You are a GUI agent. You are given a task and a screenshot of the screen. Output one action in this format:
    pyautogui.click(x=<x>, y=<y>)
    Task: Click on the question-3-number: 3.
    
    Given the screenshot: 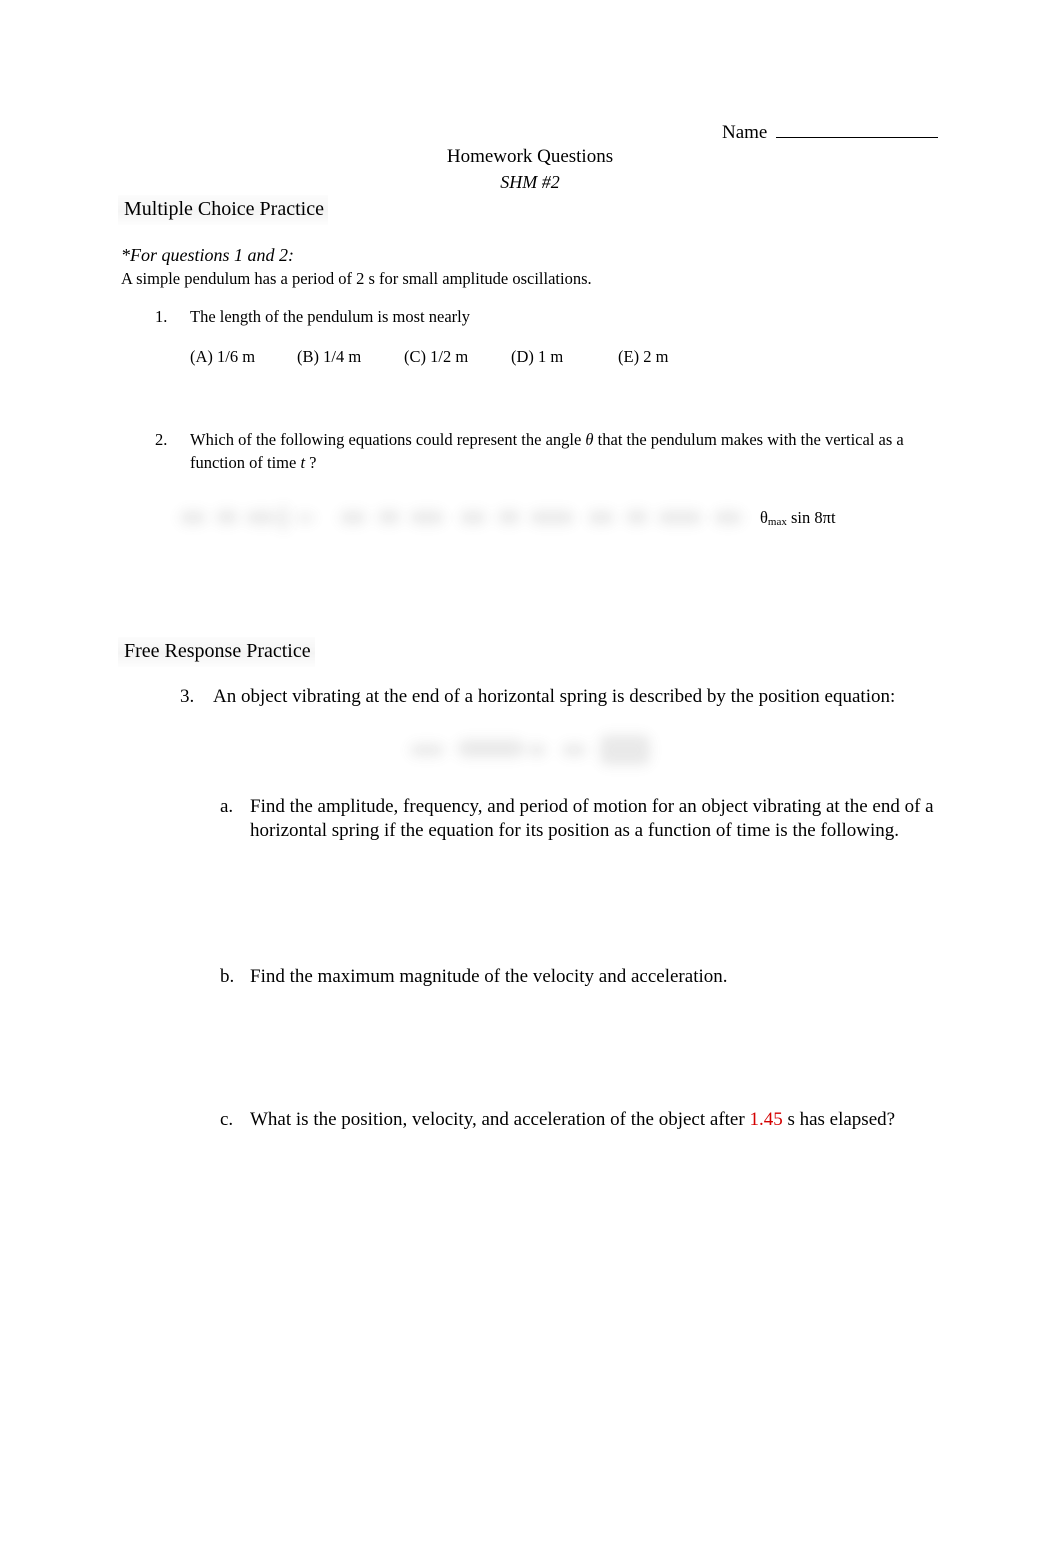 What is the action you would take?
    pyautogui.click(x=187, y=696)
    